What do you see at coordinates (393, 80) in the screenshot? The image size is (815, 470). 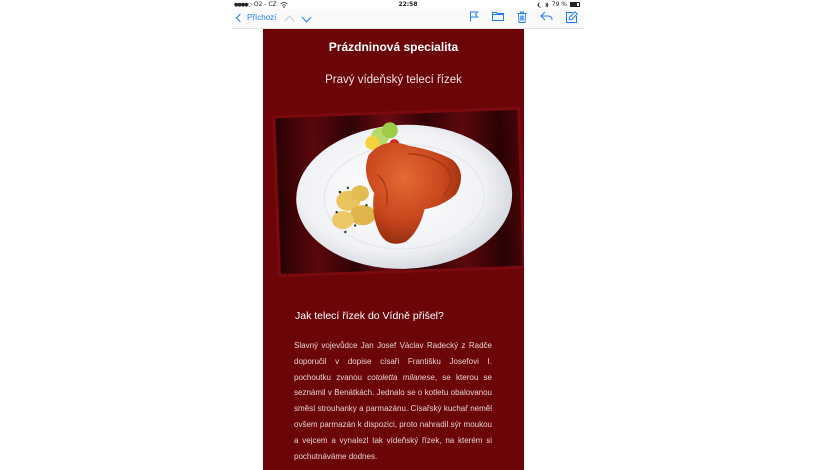 I see `email-subtitle: Pravý vídeňský telecí řízek` at bounding box center [393, 80].